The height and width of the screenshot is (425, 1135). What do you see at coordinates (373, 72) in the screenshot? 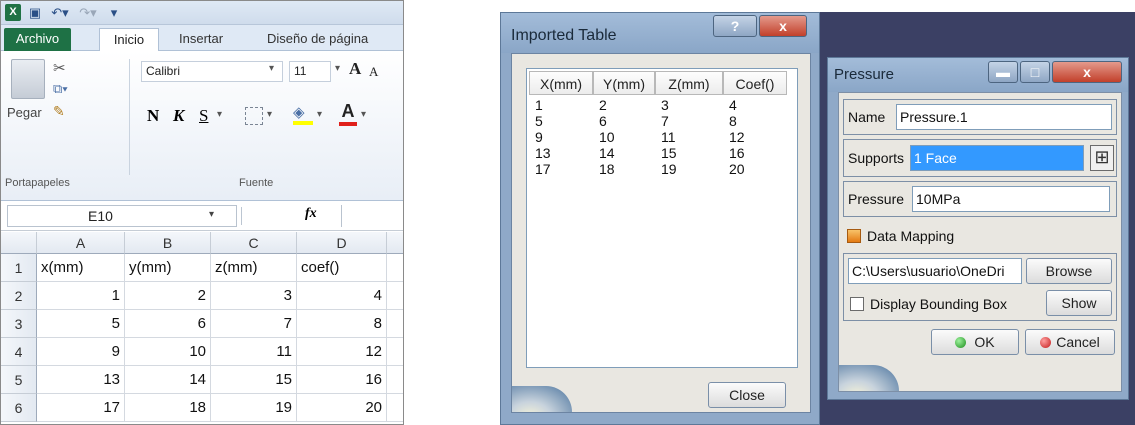
I see `shrink-font-button: A` at bounding box center [373, 72].